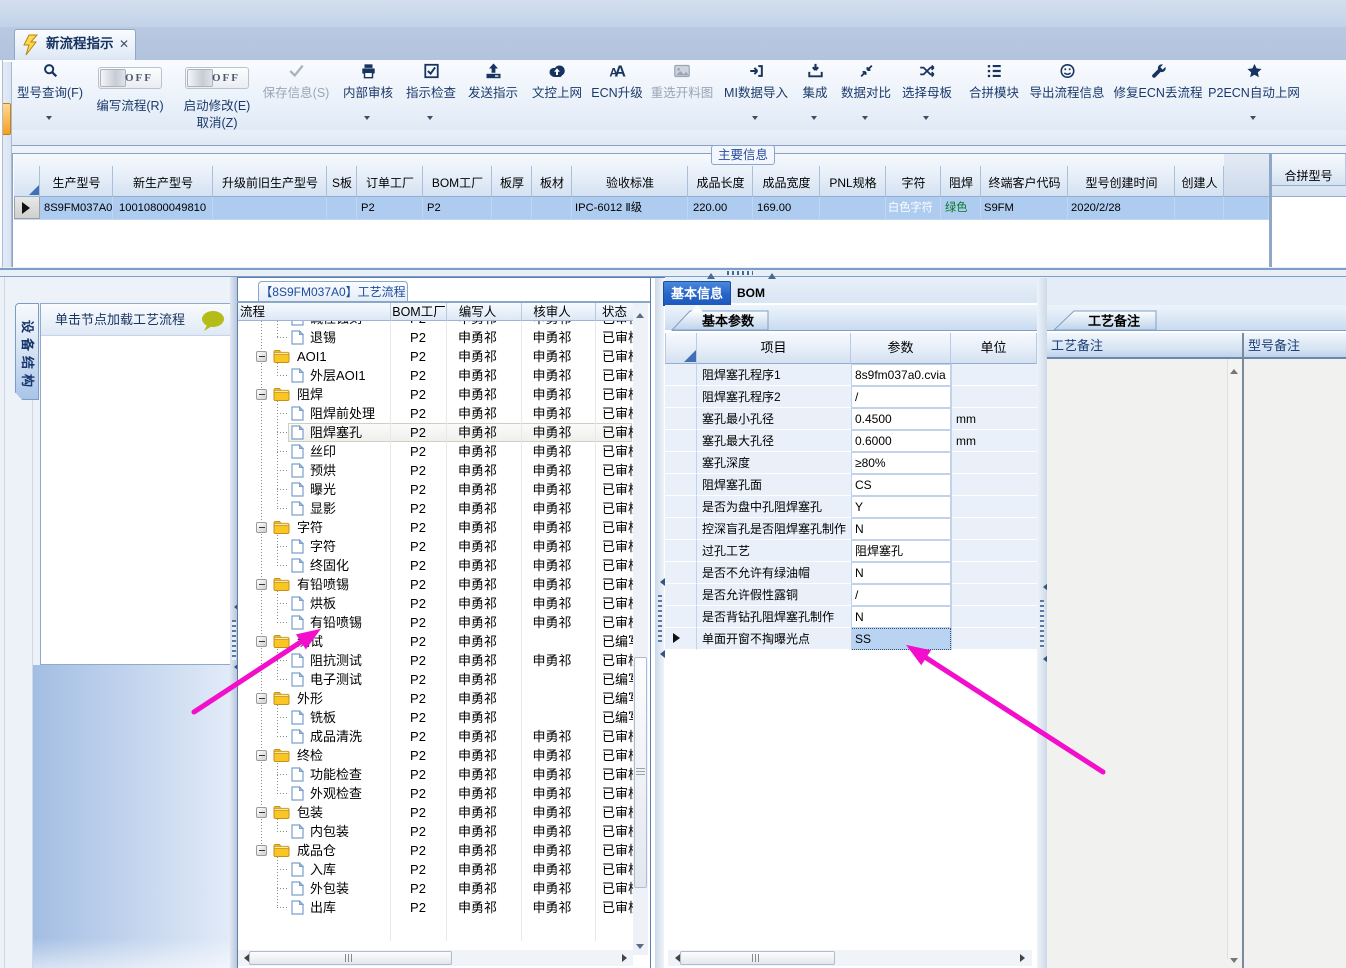  What do you see at coordinates (619, 72) in the screenshot?
I see `svg-text: A` at bounding box center [619, 72].